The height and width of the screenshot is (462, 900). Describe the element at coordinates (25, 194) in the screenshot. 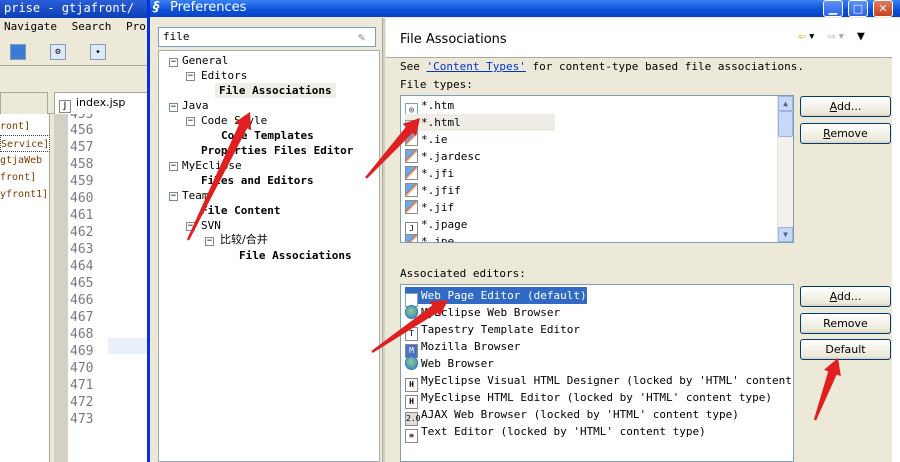

I see `explorer-item: yfront1]` at that location.